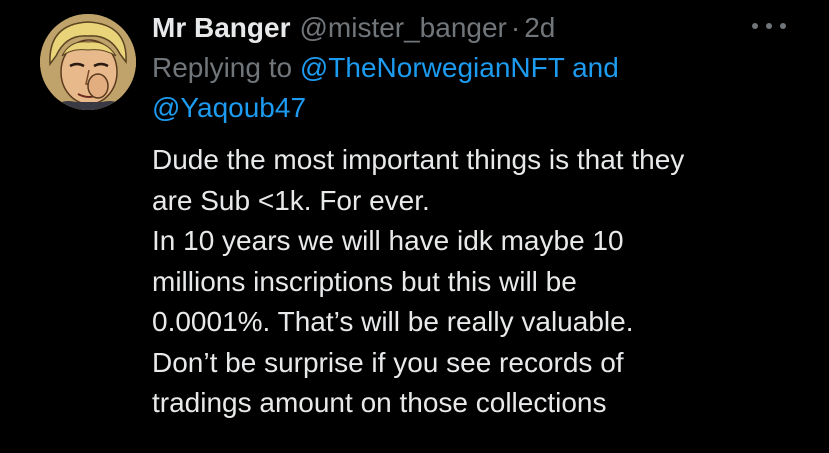 This screenshot has width=829, height=453. I want to click on tweet-text-line: millions inscriptions but this will be, so click(364, 281).